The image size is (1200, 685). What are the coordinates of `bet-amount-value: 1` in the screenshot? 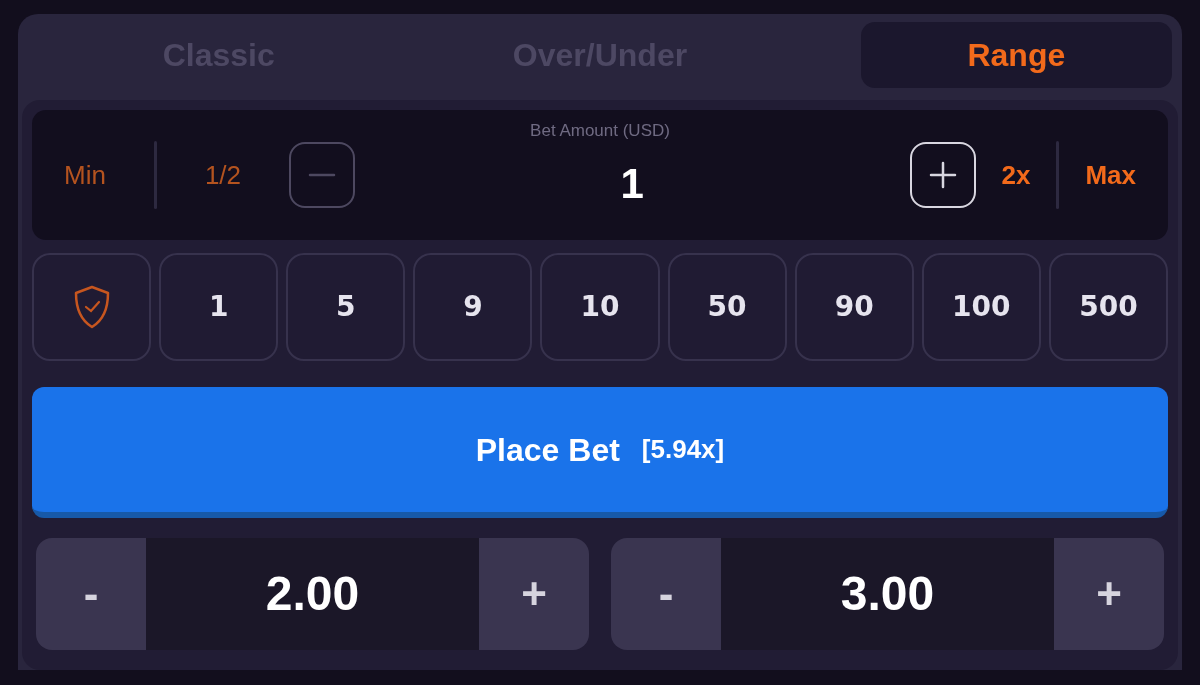 It's located at (632, 183).